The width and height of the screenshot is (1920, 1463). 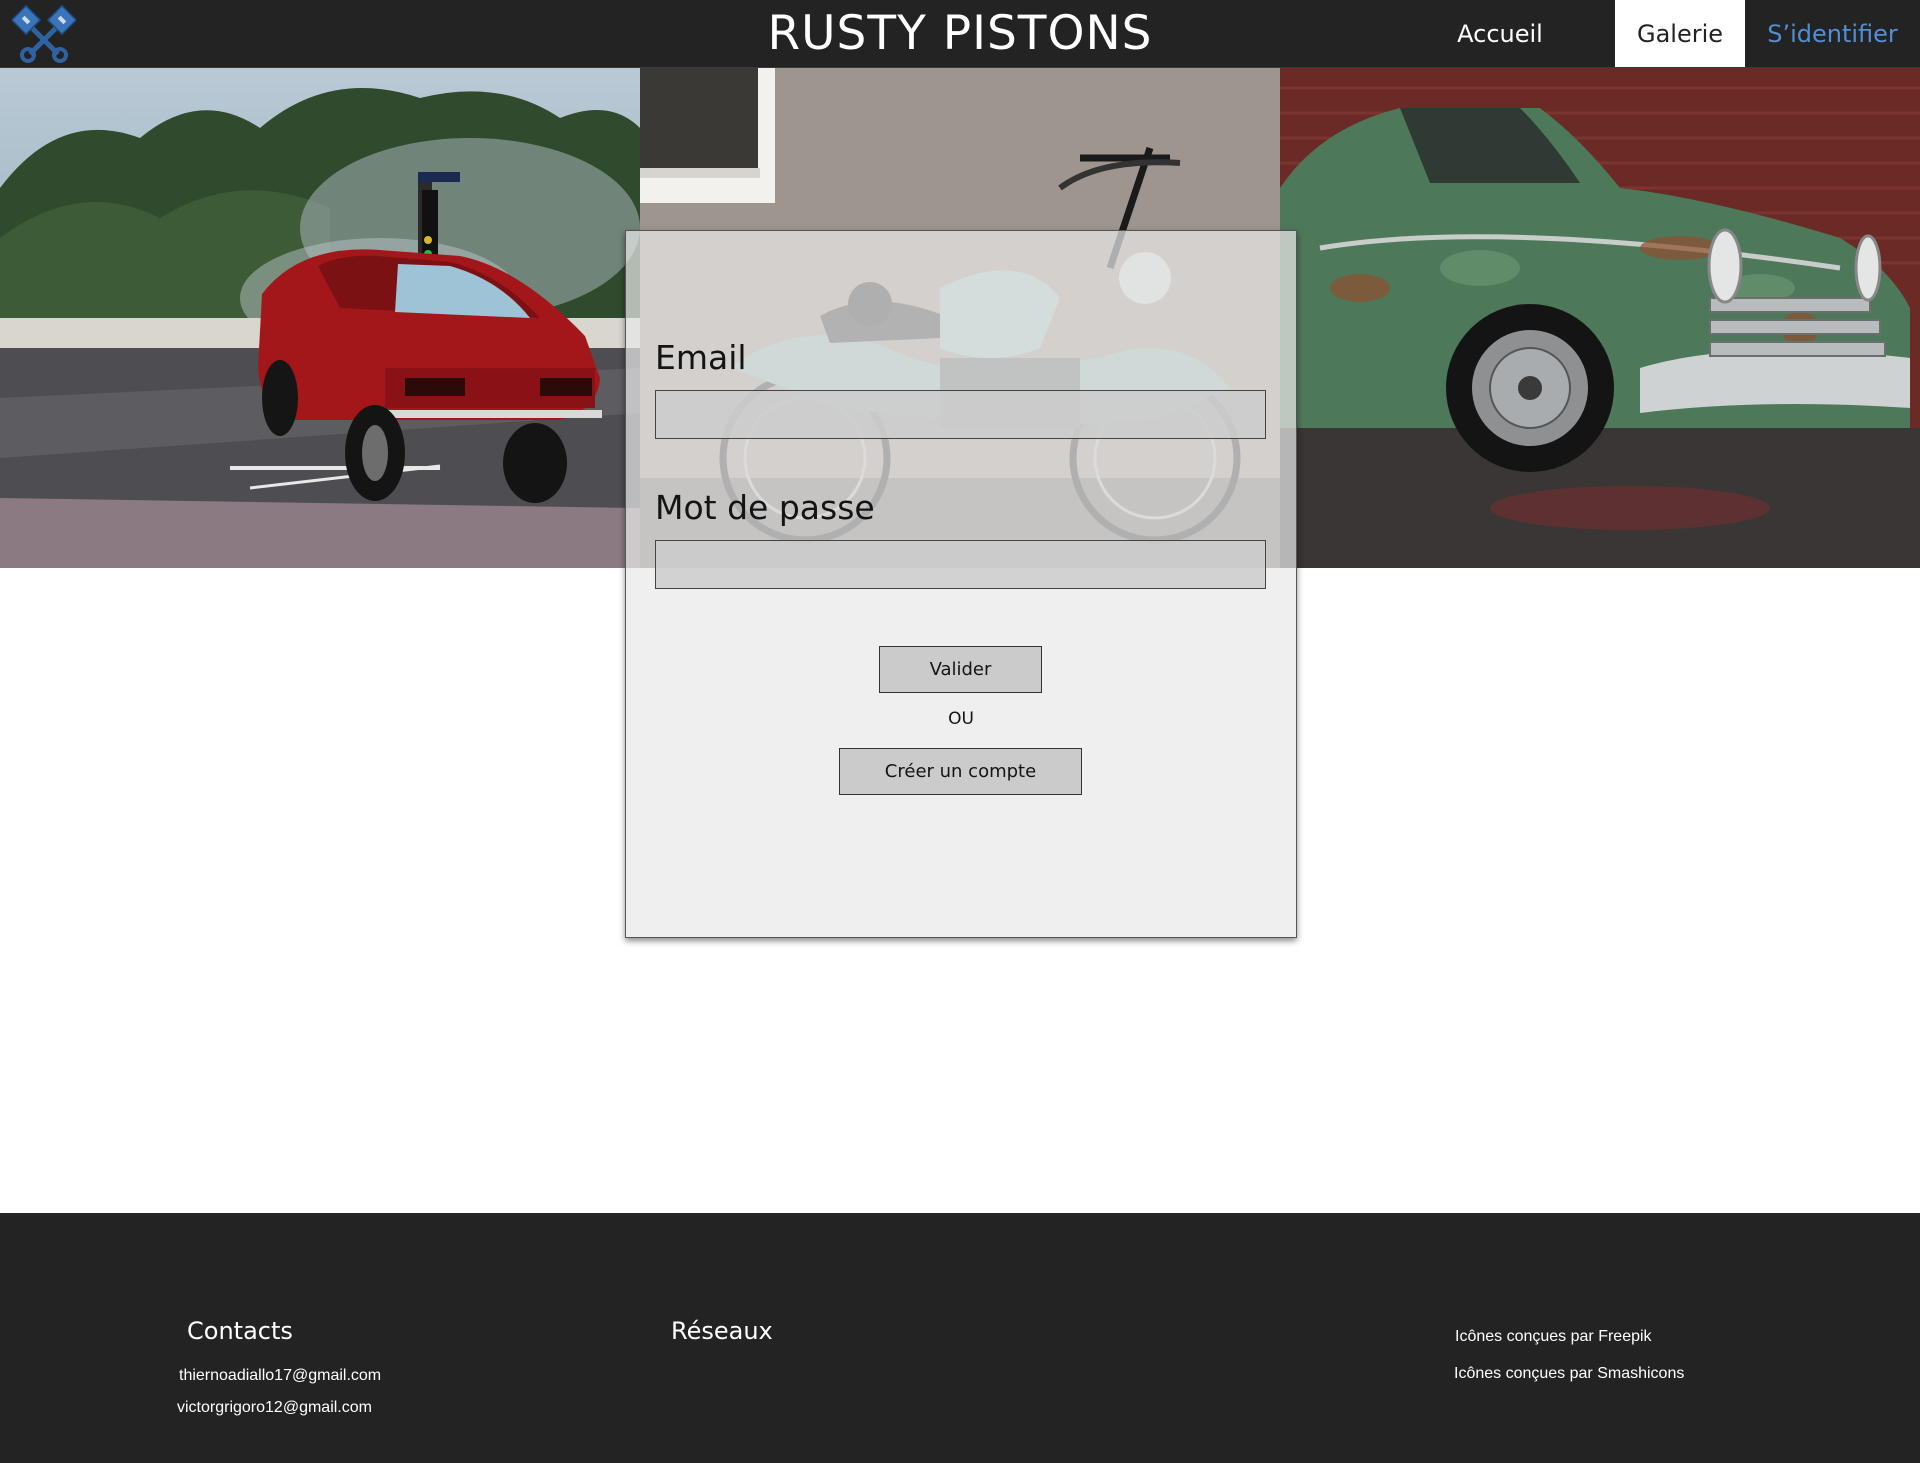 I want to click on create-account-button: Créer un compte, so click(x=960, y=771).